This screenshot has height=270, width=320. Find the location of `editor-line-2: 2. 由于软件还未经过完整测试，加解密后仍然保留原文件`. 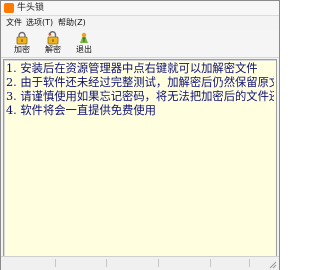

editor-line-2: 2. 由于软件还未经过完整测试，加解密后仍然保留原文件 is located at coordinates (140, 82).